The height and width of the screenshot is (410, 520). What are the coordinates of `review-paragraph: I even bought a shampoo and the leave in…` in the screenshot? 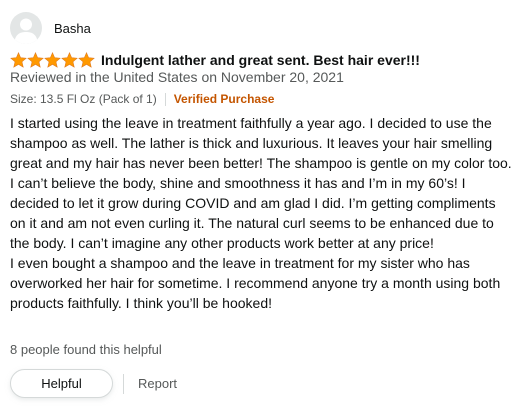 It's located at (255, 283).